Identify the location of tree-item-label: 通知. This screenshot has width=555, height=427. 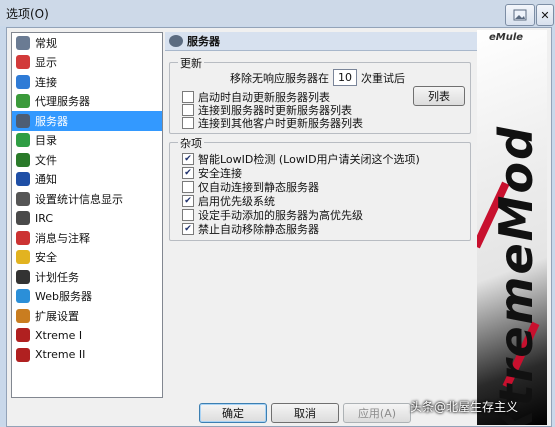
(46, 180).